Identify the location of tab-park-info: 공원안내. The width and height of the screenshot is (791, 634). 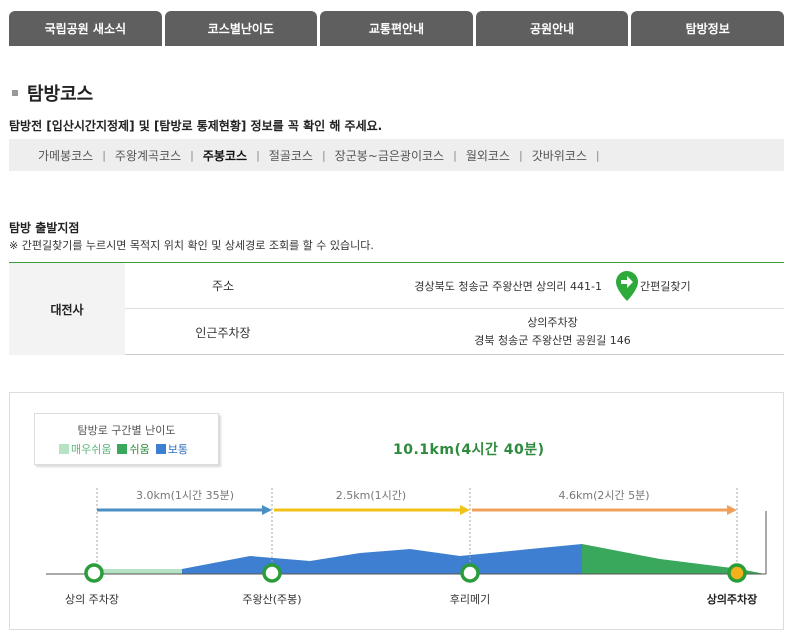
(552, 28).